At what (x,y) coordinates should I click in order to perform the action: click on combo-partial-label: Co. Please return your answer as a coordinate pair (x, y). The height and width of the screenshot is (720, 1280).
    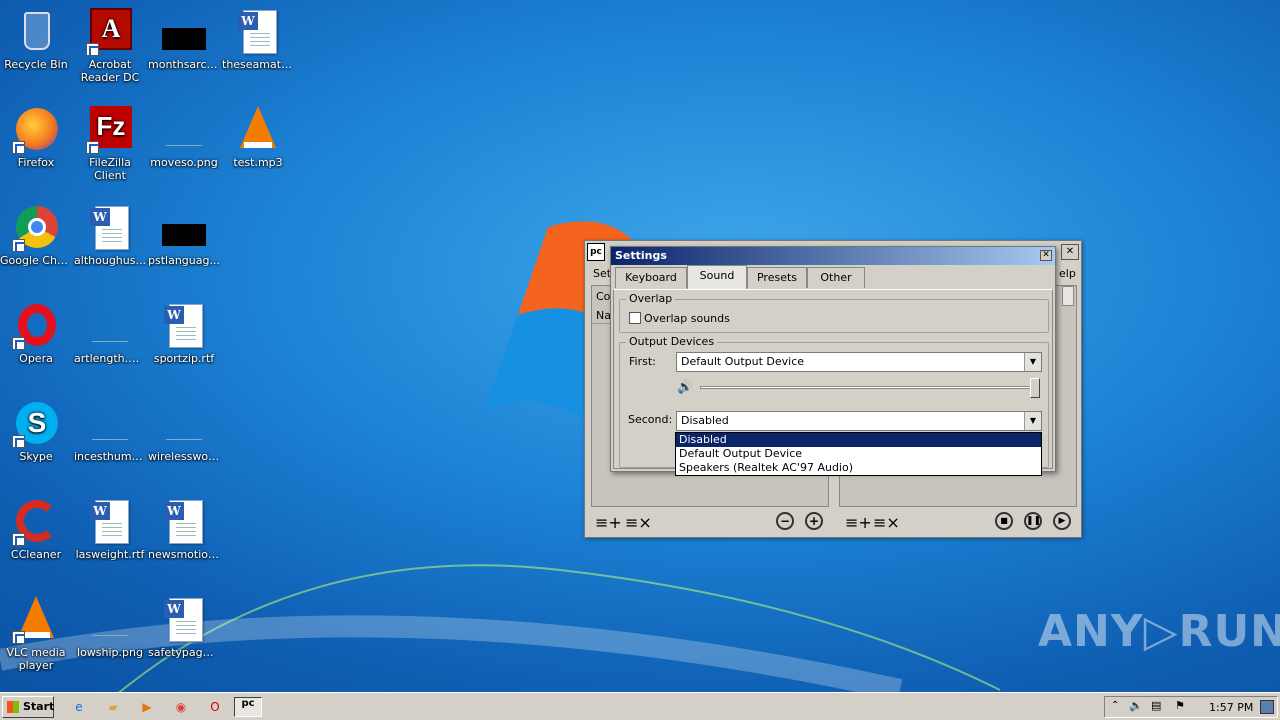
    Looking at the image, I should click on (603, 296).